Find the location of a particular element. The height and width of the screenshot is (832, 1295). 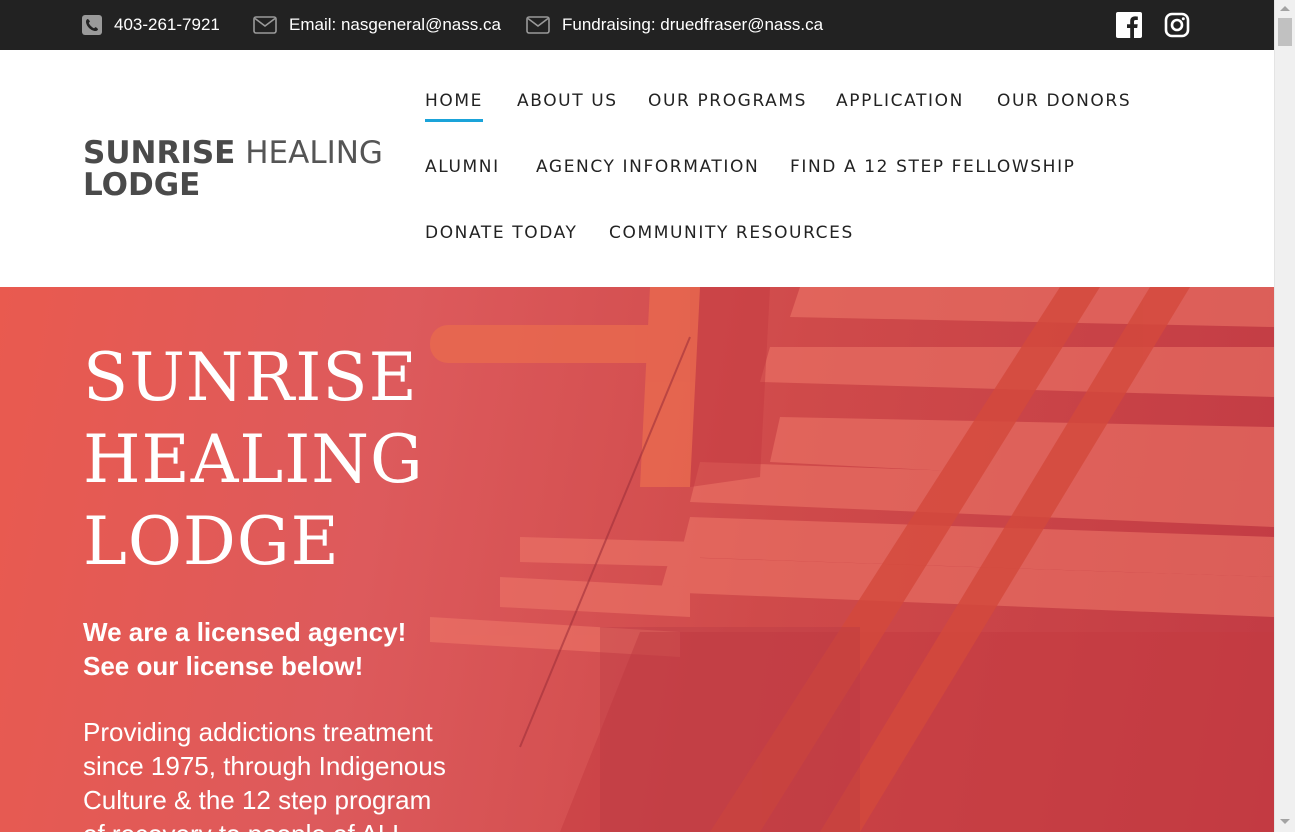

instagram-link is located at coordinates (1177, 27).